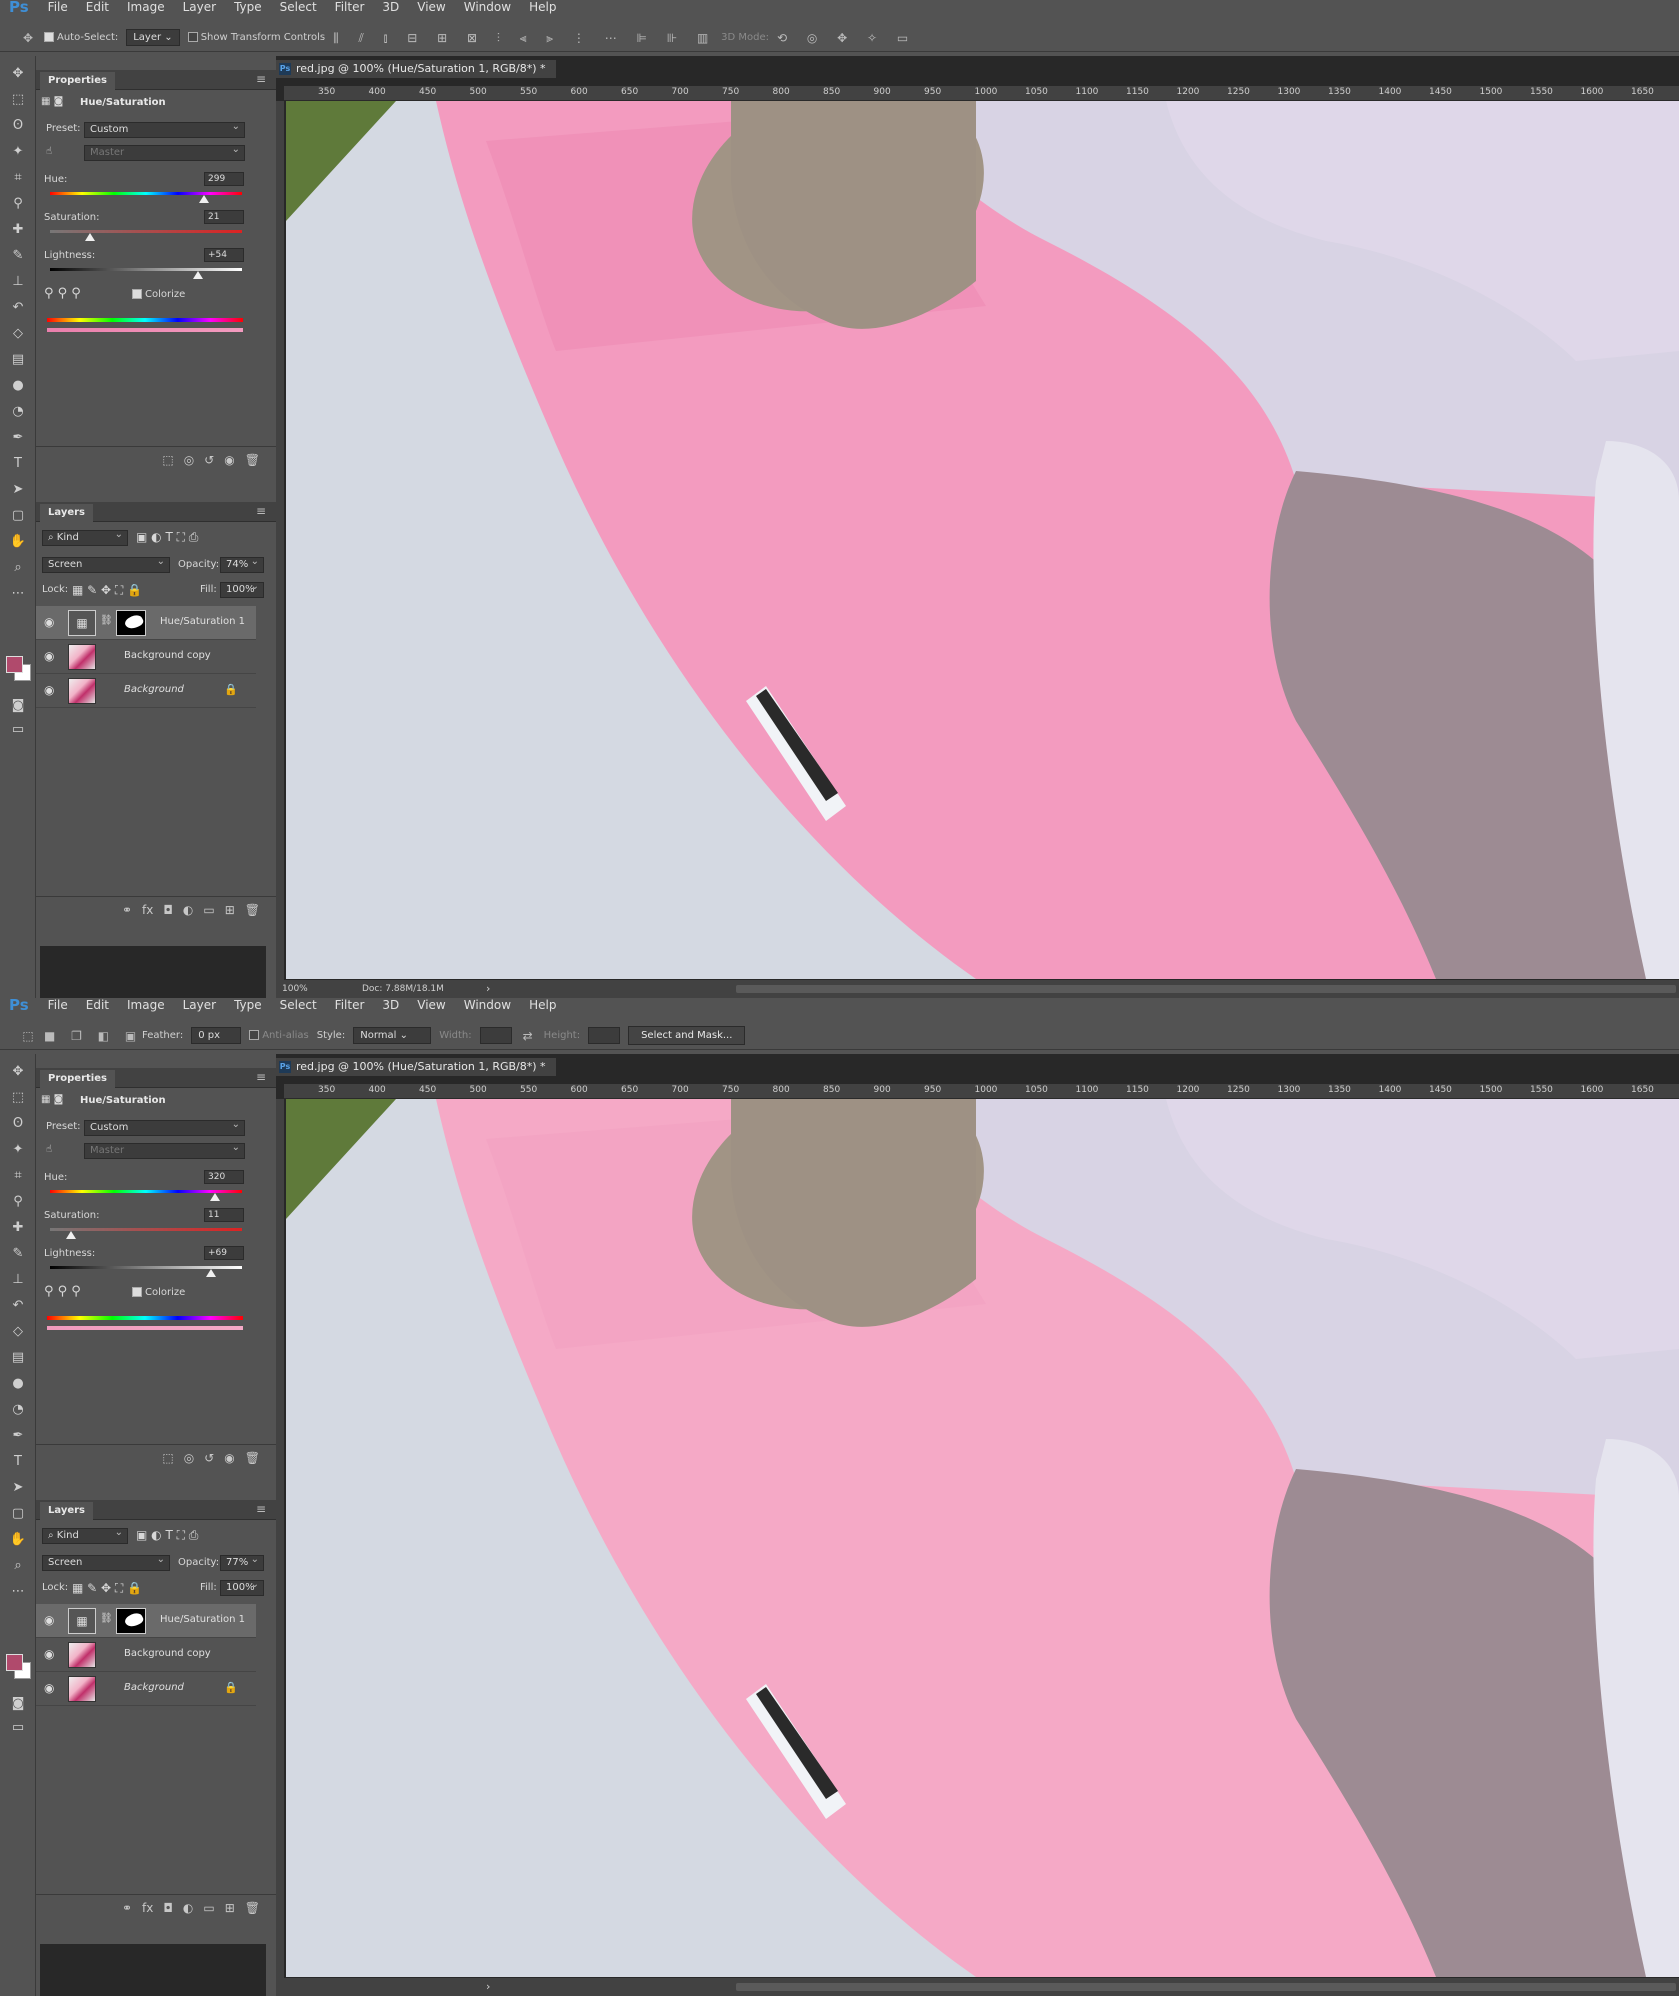  What do you see at coordinates (495, 1035) in the screenshot?
I see `width-field` at bounding box center [495, 1035].